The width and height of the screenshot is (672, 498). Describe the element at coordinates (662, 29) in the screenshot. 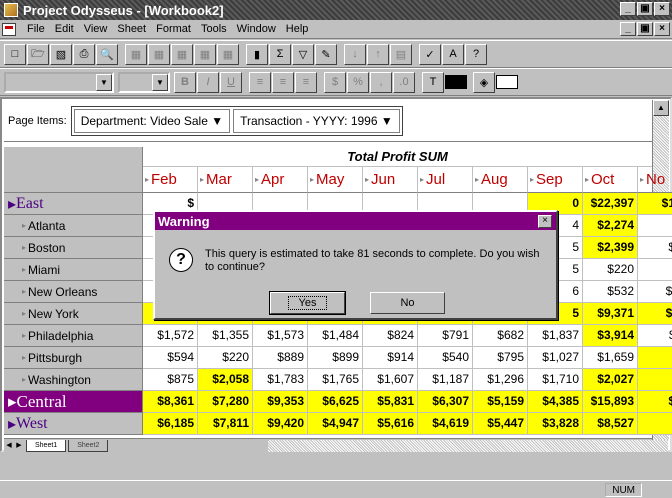

I see `doc-close-button: ×` at that location.